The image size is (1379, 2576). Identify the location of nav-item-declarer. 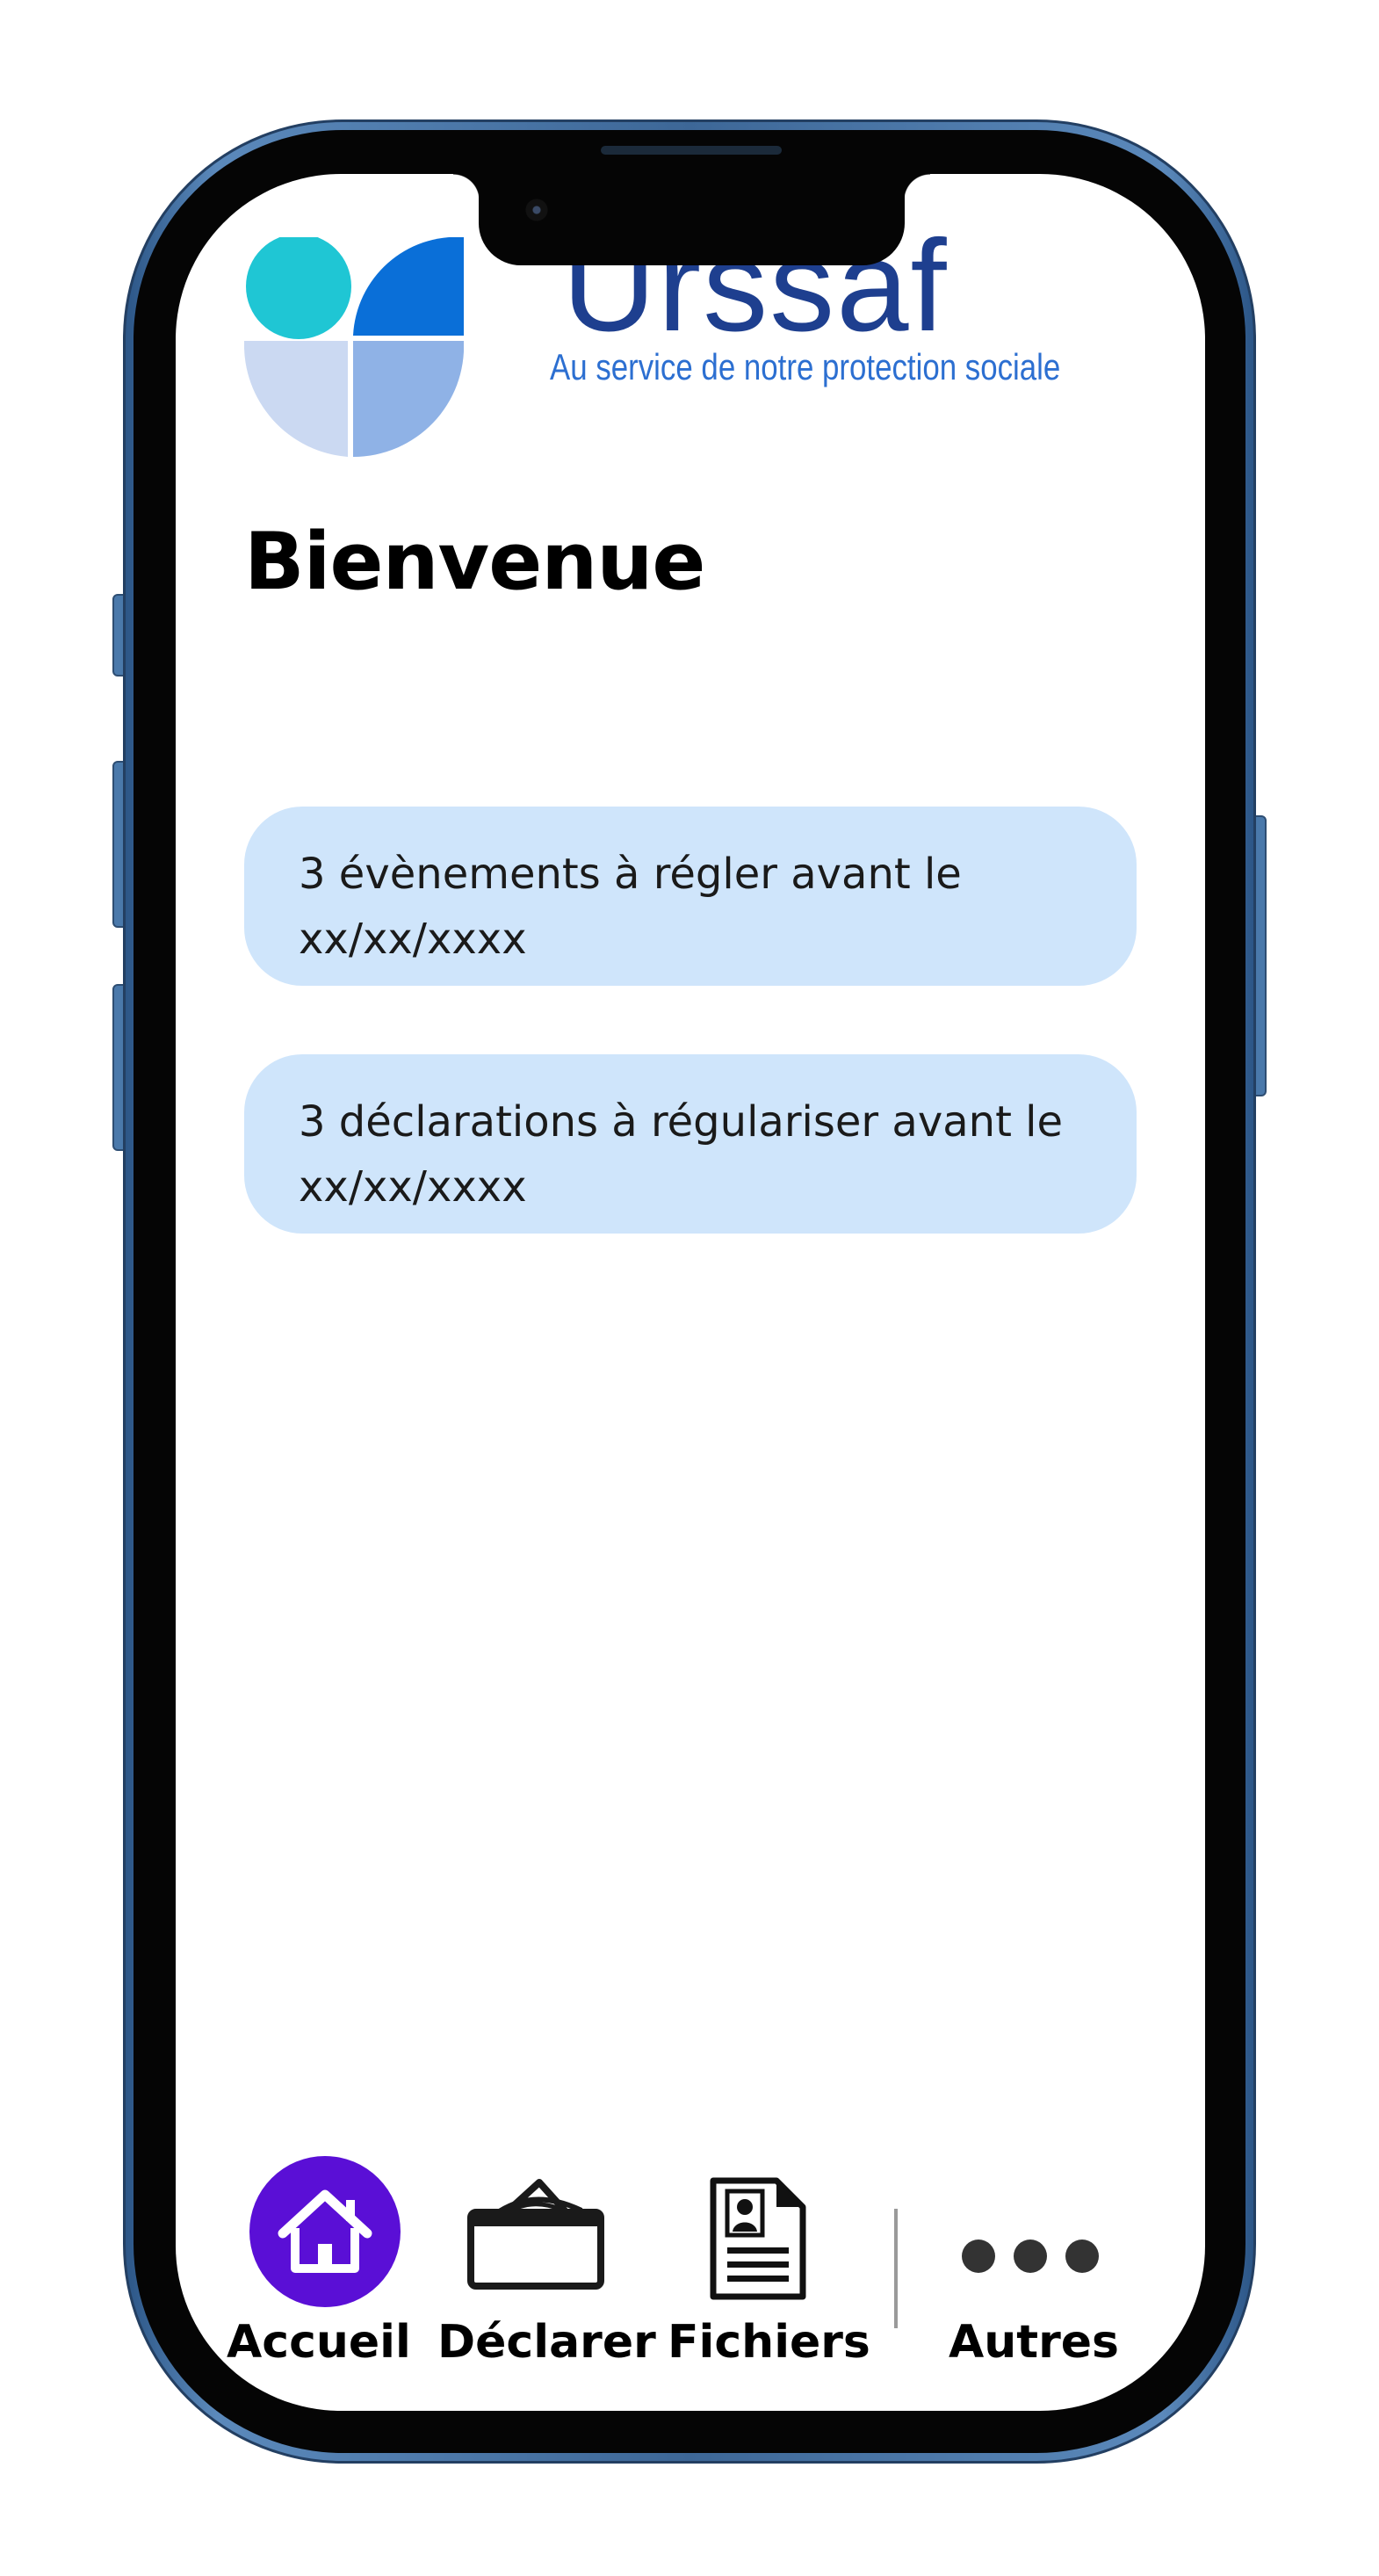
(536, 2234).